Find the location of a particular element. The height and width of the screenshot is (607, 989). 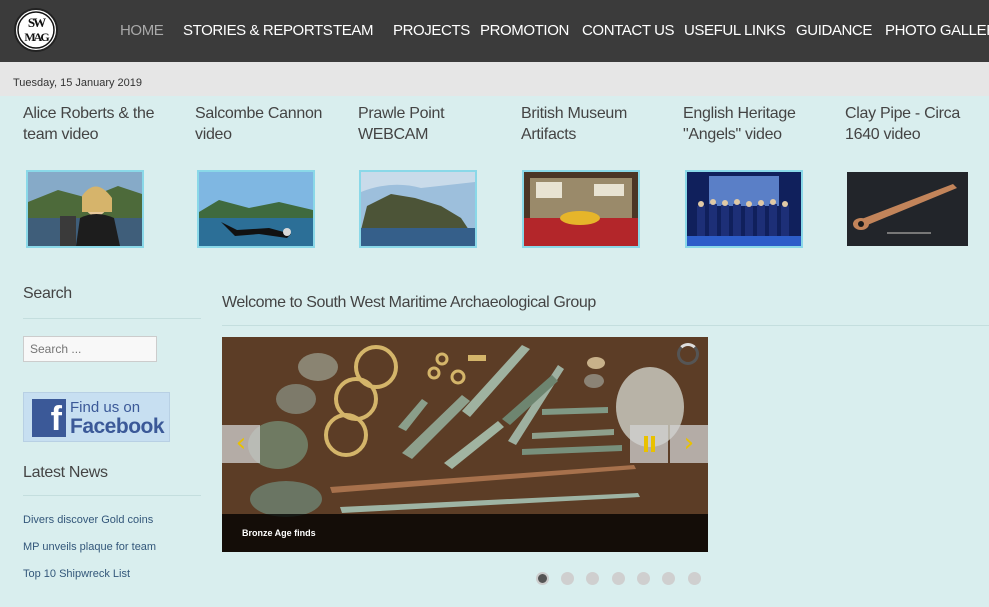

nav-projects: PROJECTS is located at coordinates (431, 30).